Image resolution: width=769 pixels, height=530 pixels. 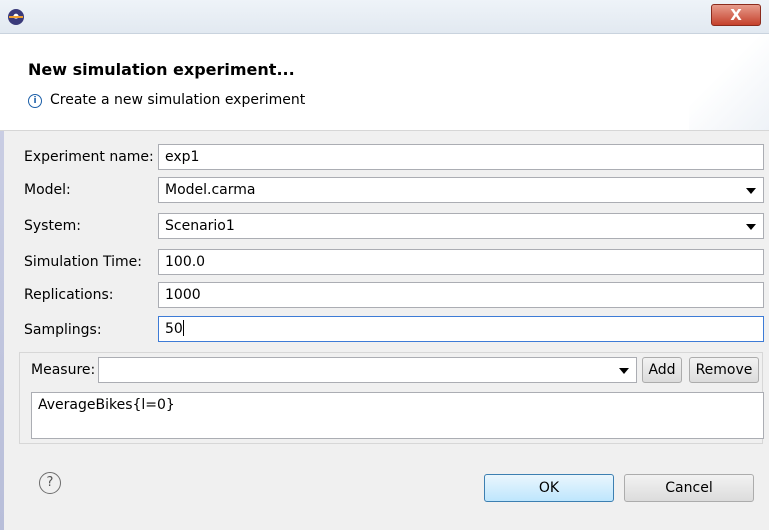 I want to click on replications-label: Replications:, so click(x=69, y=295).